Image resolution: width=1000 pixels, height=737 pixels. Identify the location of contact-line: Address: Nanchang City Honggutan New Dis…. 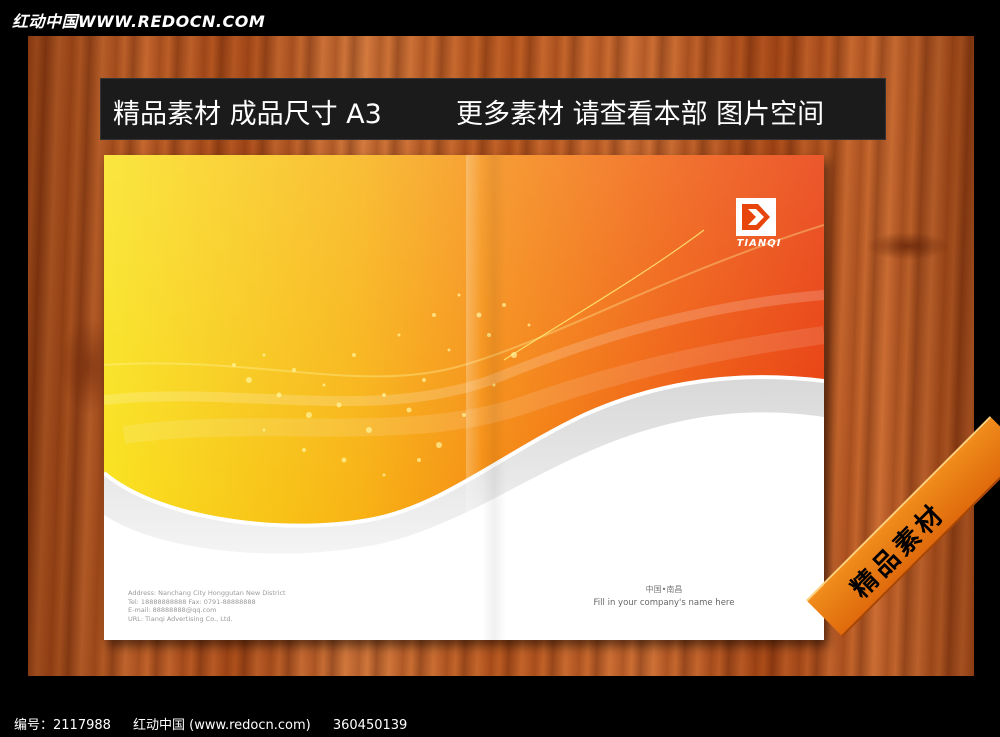
(207, 593).